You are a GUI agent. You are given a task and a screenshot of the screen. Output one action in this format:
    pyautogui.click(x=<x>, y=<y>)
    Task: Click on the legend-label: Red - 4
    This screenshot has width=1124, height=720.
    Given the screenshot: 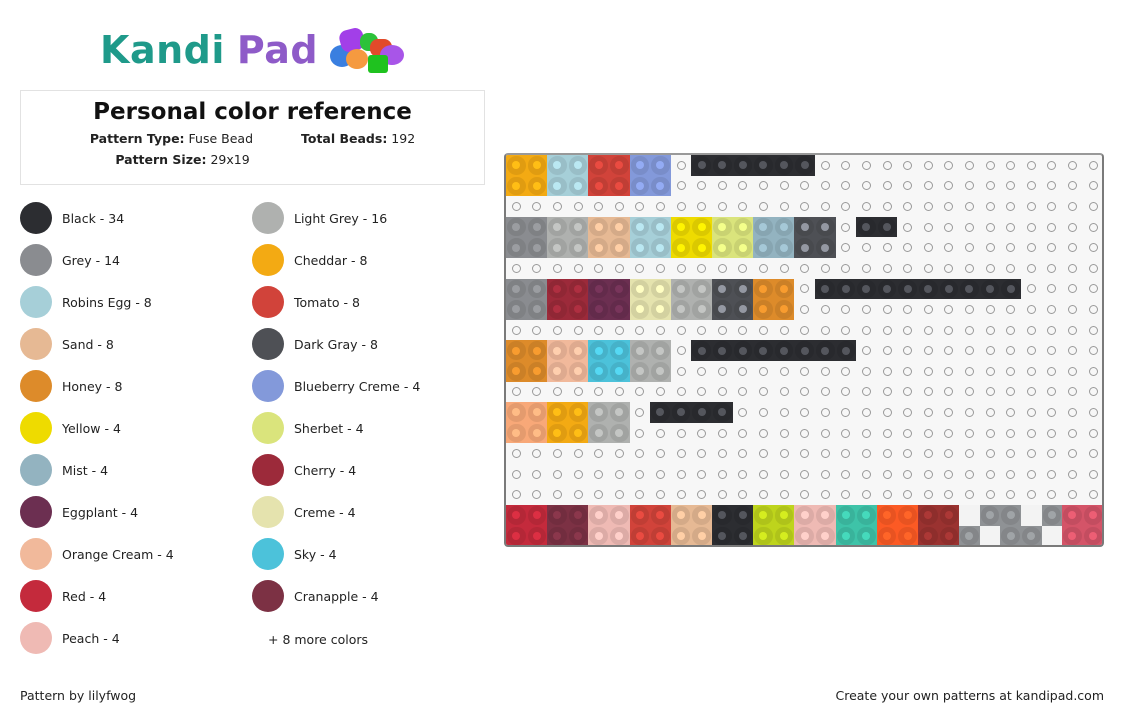 What is the action you would take?
    pyautogui.click(x=84, y=596)
    